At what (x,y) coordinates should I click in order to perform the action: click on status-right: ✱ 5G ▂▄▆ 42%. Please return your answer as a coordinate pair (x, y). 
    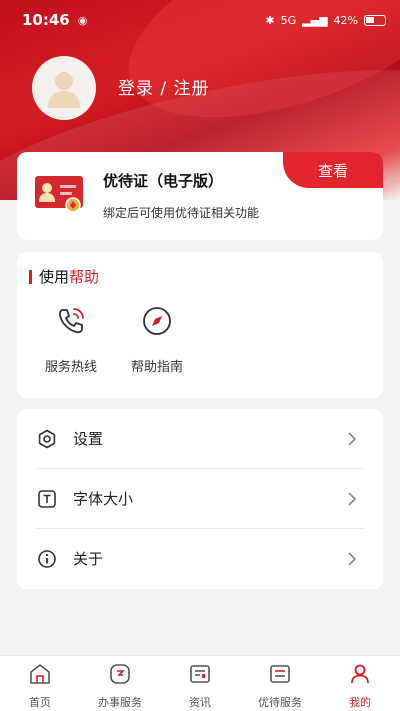
    Looking at the image, I should click on (325, 20).